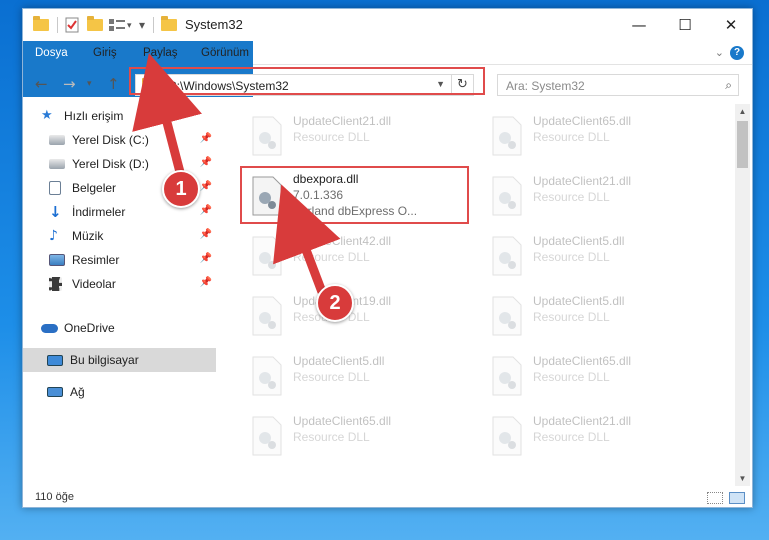  What do you see at coordinates (47, 115) in the screenshot?
I see `star-icon: ★` at bounding box center [47, 115].